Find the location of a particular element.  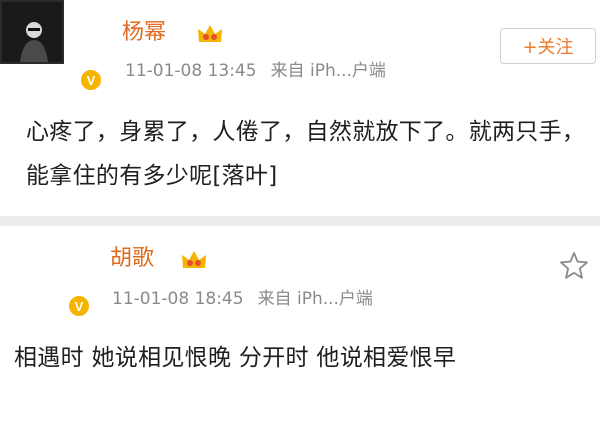

star-icon is located at coordinates (574, 266).